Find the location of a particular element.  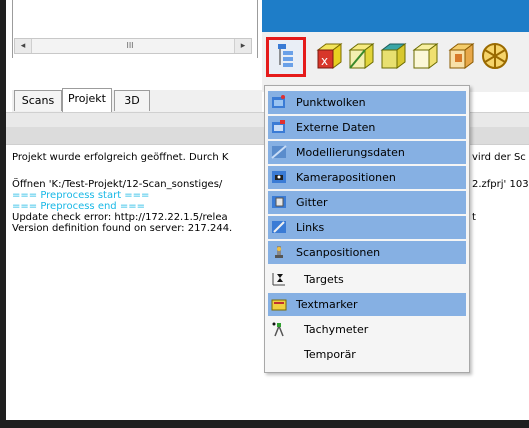

menu-item-kamerapositionen: Kamerapositionen is located at coordinates (367, 177).